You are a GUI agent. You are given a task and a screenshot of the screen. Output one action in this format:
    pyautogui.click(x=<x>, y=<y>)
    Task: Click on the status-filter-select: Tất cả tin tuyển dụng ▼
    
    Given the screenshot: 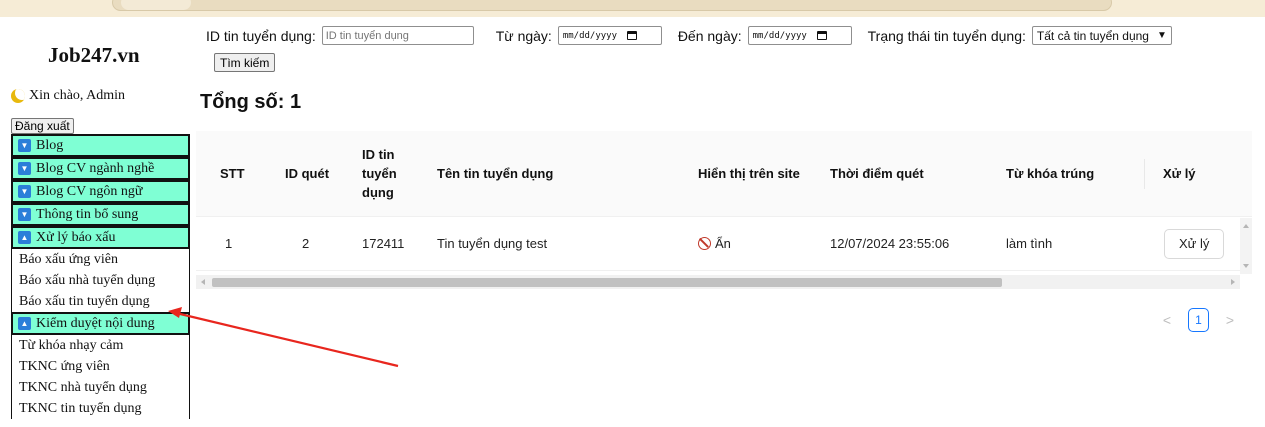 What is the action you would take?
    pyautogui.click(x=1101, y=35)
    